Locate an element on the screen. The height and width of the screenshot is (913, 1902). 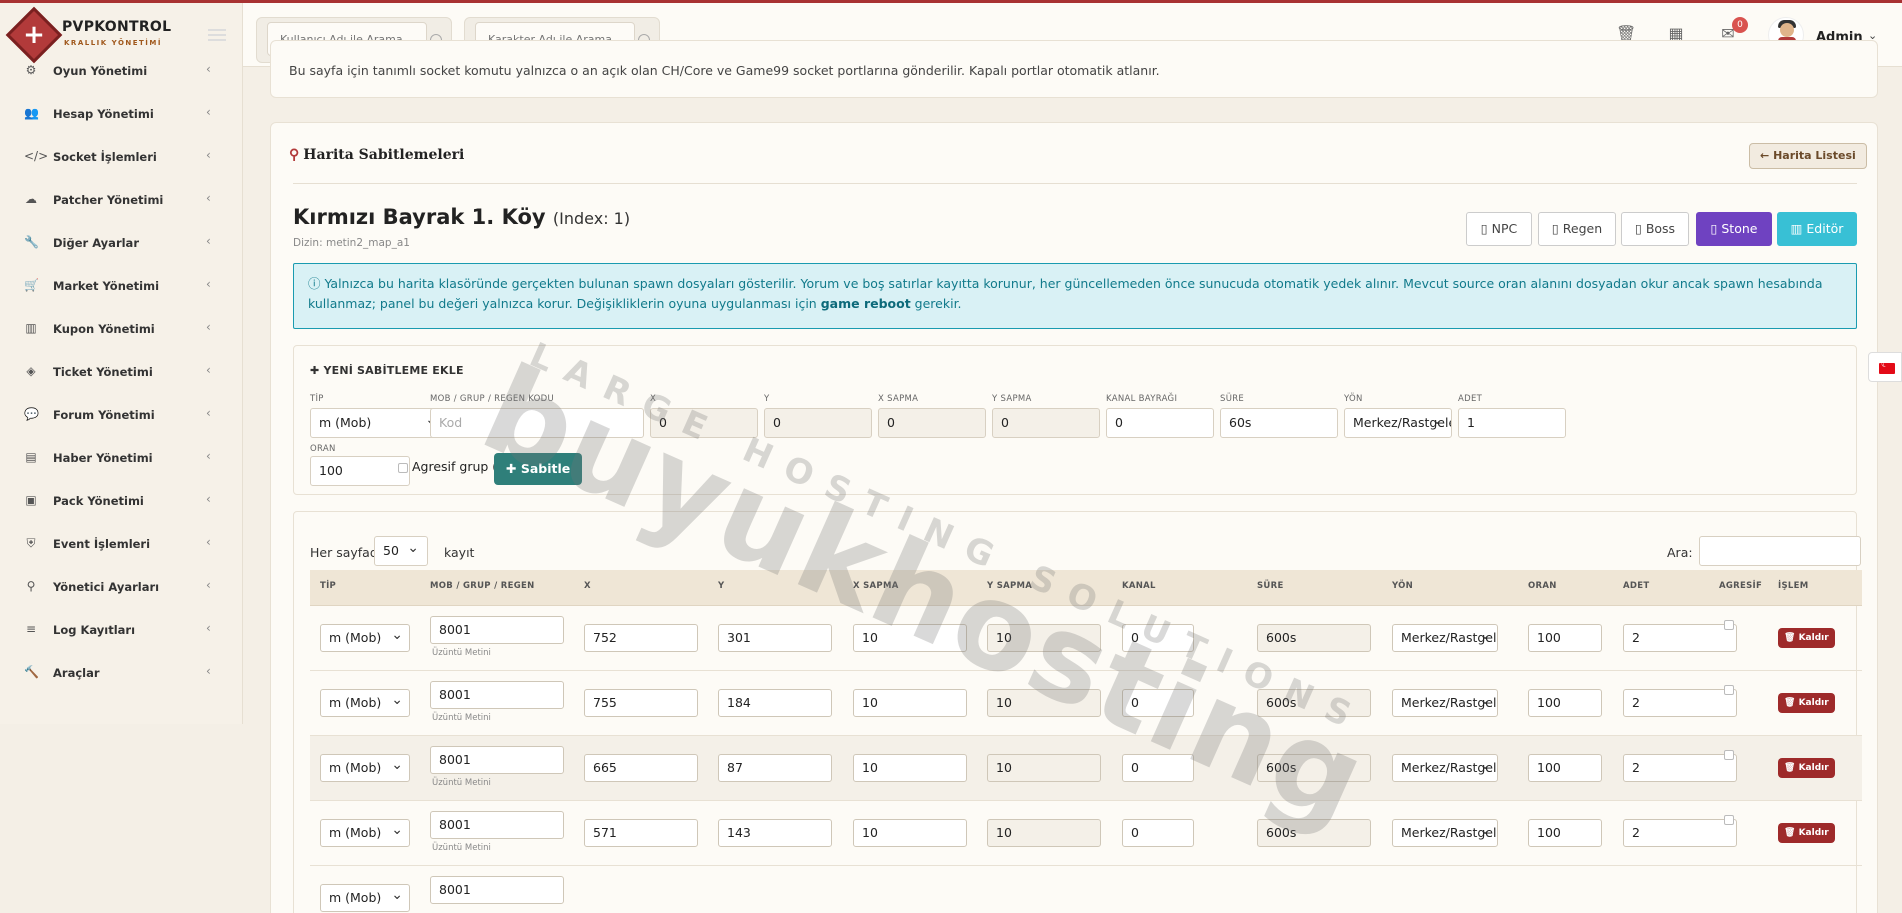
table-search-input is located at coordinates (1780, 551).